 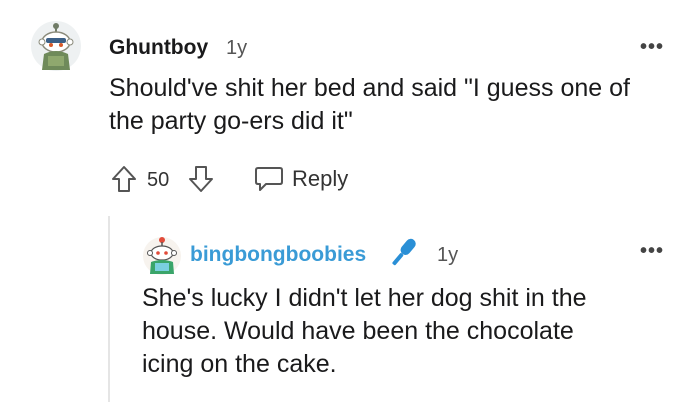 I want to click on downvote-arrow-icon, so click(x=201, y=179).